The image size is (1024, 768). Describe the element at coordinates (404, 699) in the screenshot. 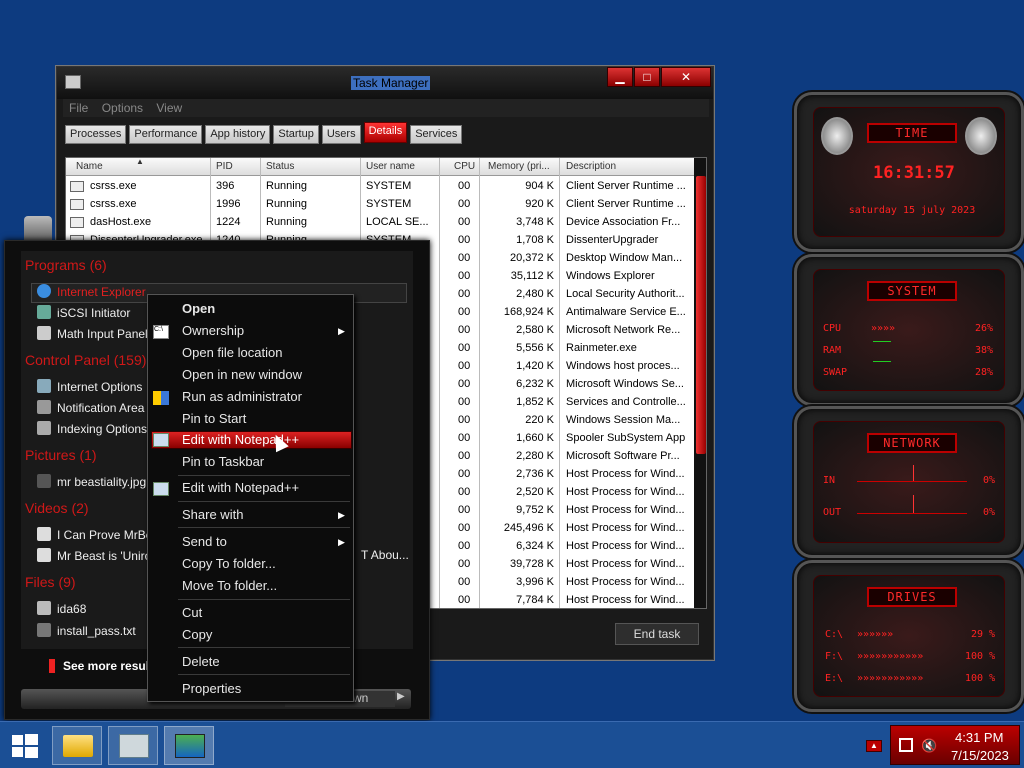

I see `shutdown-options-arrow-icon: ▶` at that location.